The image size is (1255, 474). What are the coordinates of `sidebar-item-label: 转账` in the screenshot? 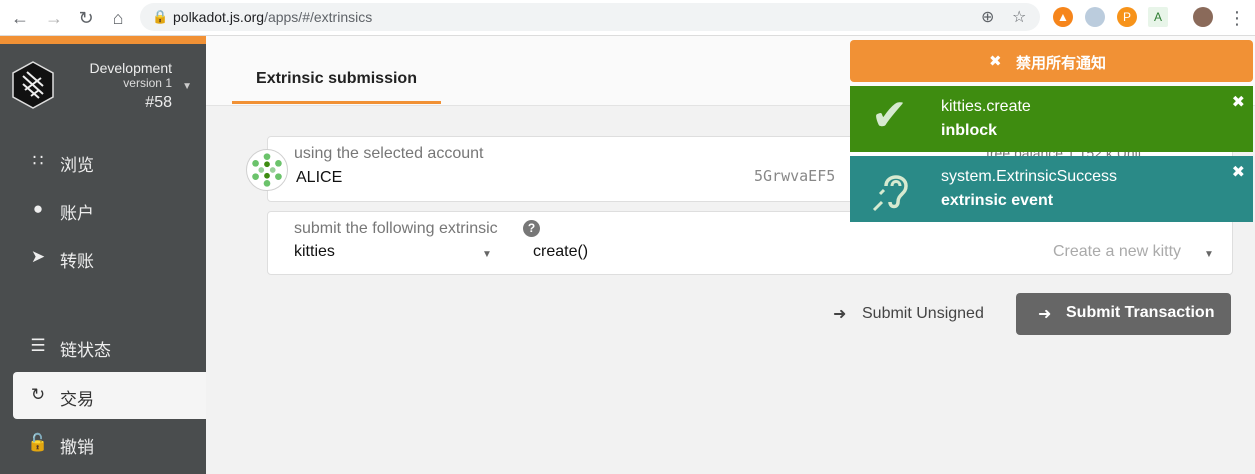 It's located at (77, 261).